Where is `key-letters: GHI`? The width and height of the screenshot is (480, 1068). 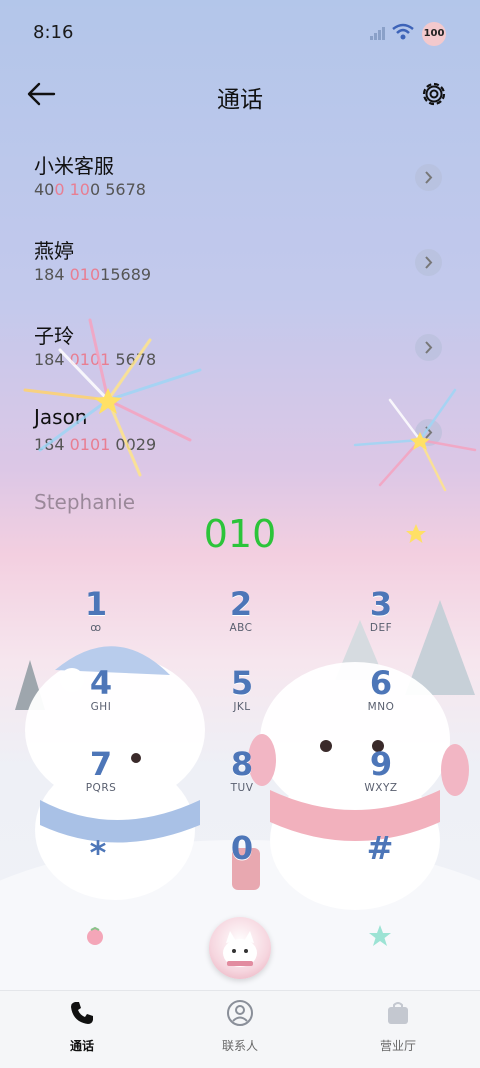
key-letters: GHI is located at coordinates (101, 707).